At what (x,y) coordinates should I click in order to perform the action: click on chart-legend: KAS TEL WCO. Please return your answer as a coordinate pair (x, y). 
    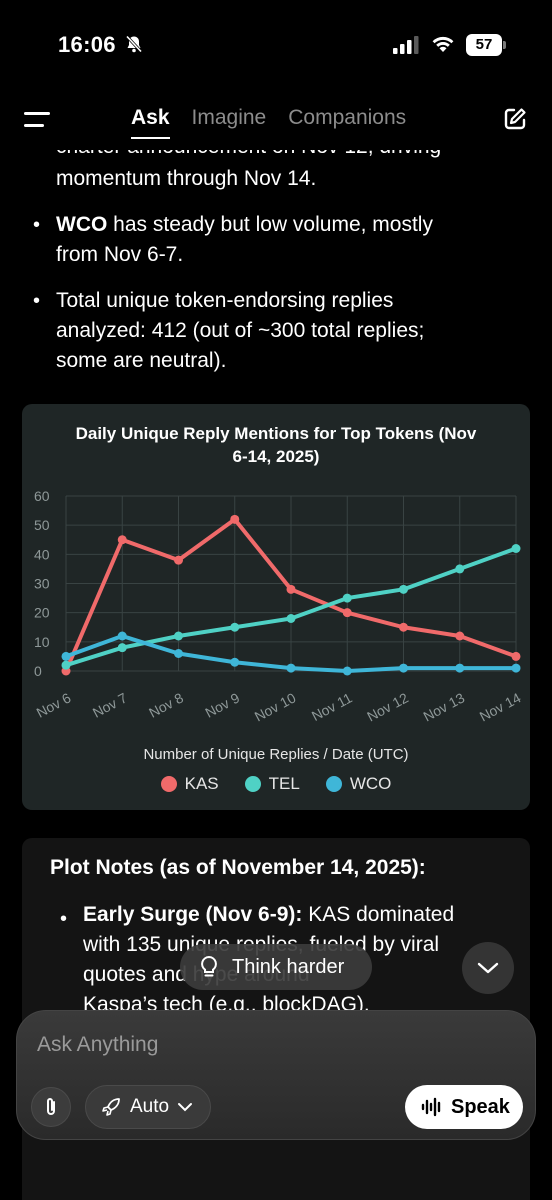
    Looking at the image, I should click on (276, 784).